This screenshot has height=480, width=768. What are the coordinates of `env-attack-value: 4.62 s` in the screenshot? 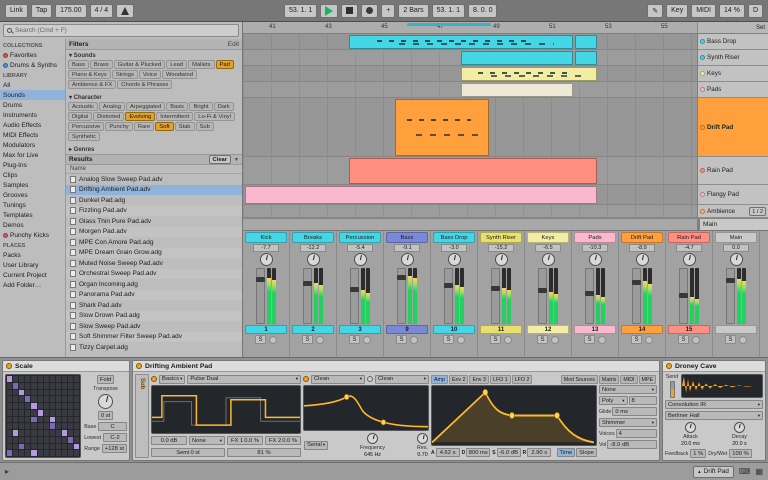 It's located at (447, 452).